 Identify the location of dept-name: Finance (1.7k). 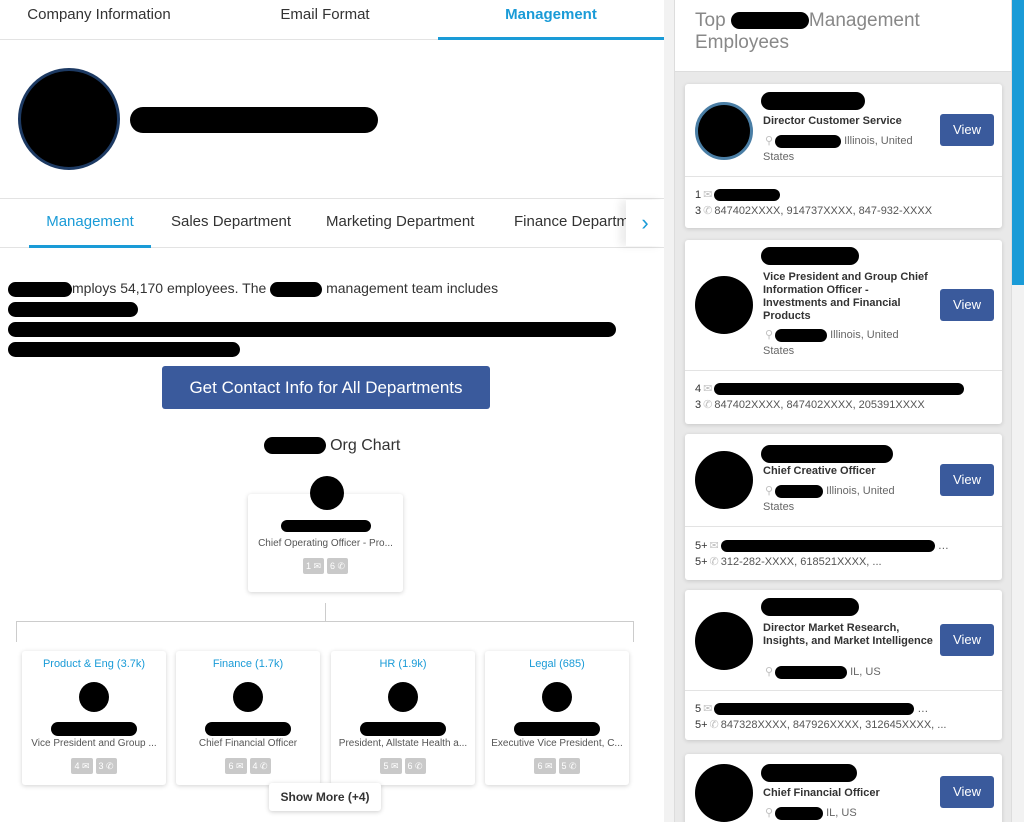
(248, 664).